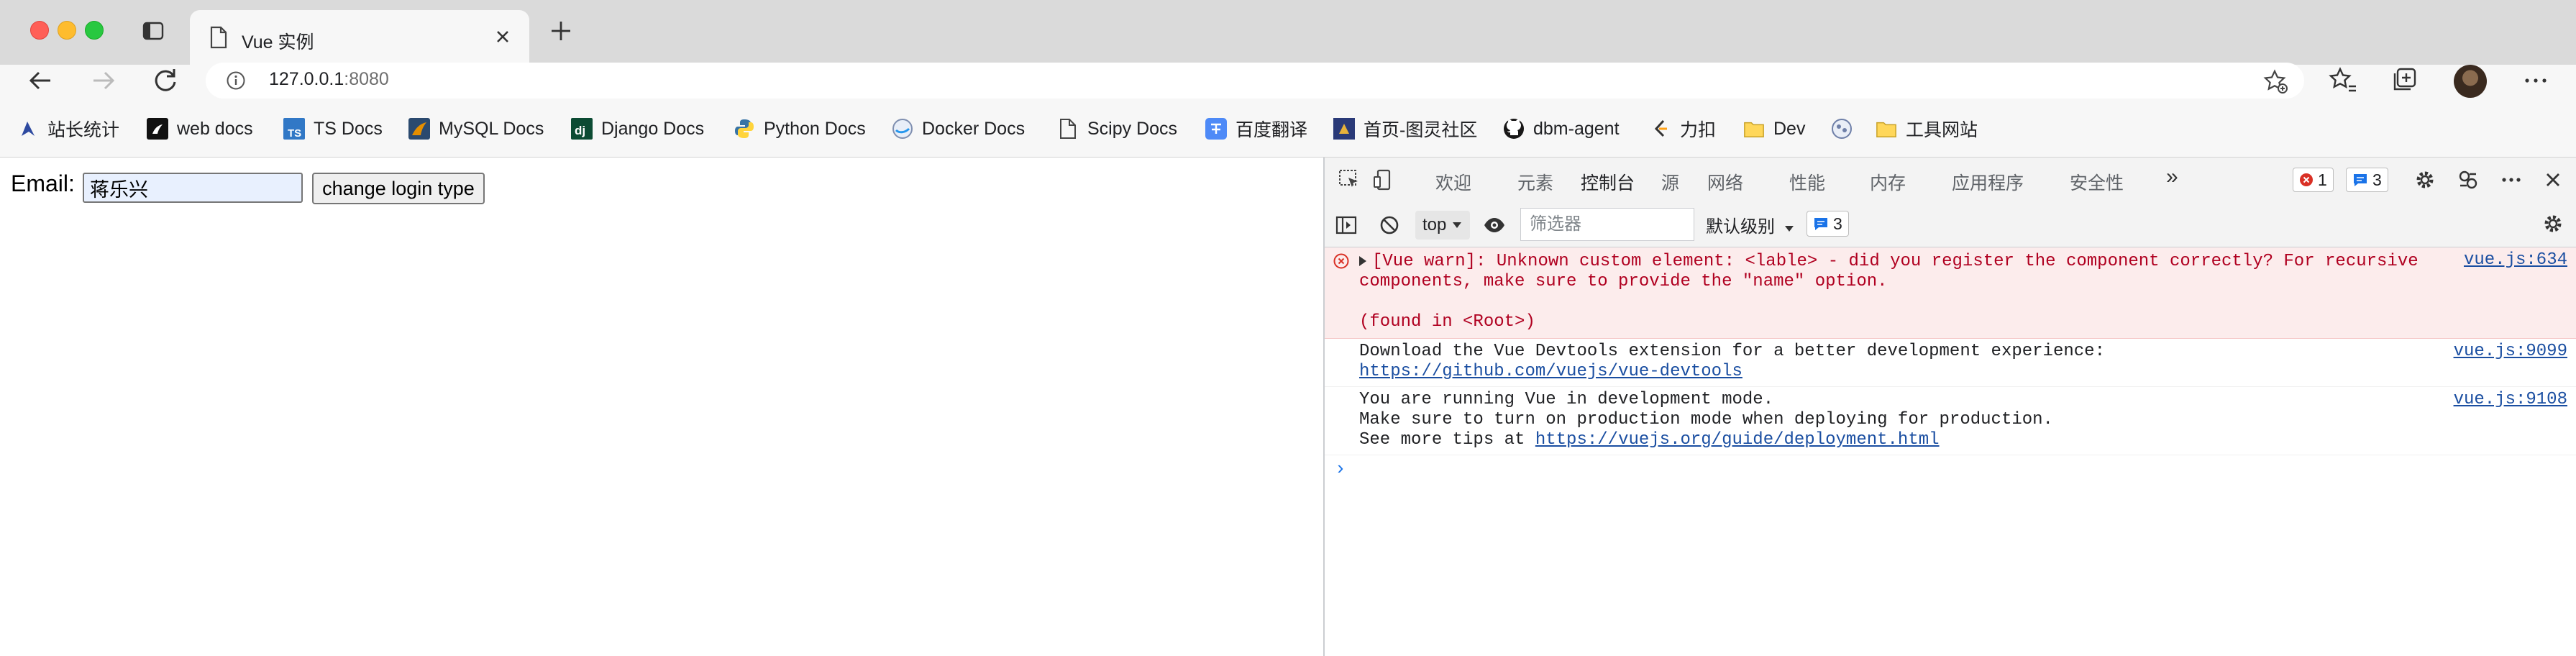 The height and width of the screenshot is (656, 2576). What do you see at coordinates (1216, 129) in the screenshot?
I see `translate-icon` at bounding box center [1216, 129].